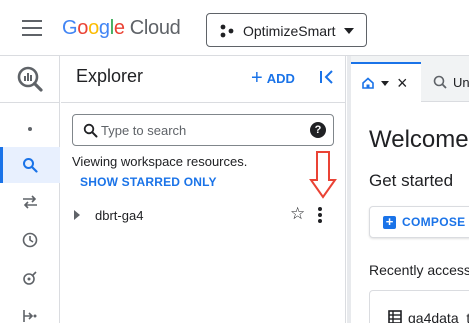 This screenshot has width=469, height=323. I want to click on project-node-name: dbrt-ga4, so click(119, 215).